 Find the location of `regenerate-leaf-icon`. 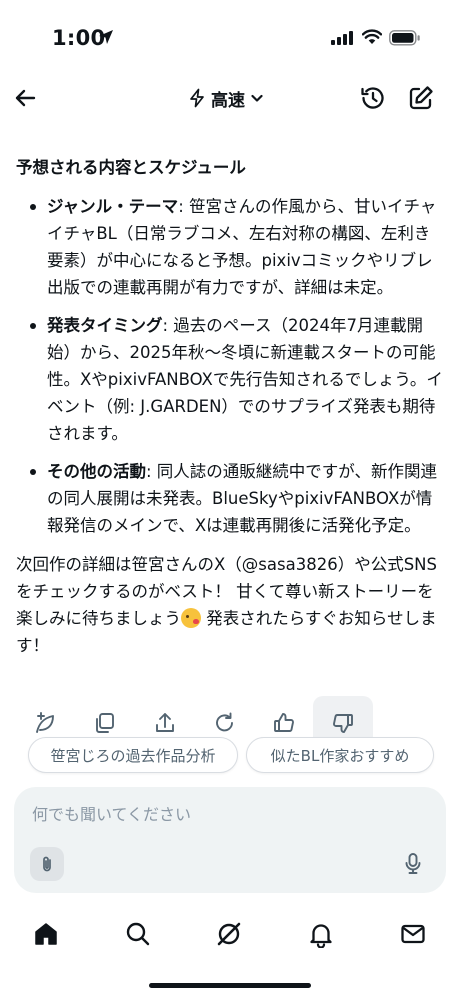

regenerate-leaf-icon is located at coordinates (45, 722).